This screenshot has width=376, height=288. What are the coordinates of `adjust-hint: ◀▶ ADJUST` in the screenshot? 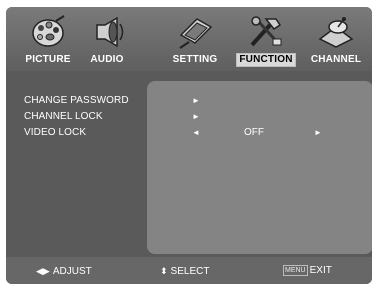 It's located at (64, 271).